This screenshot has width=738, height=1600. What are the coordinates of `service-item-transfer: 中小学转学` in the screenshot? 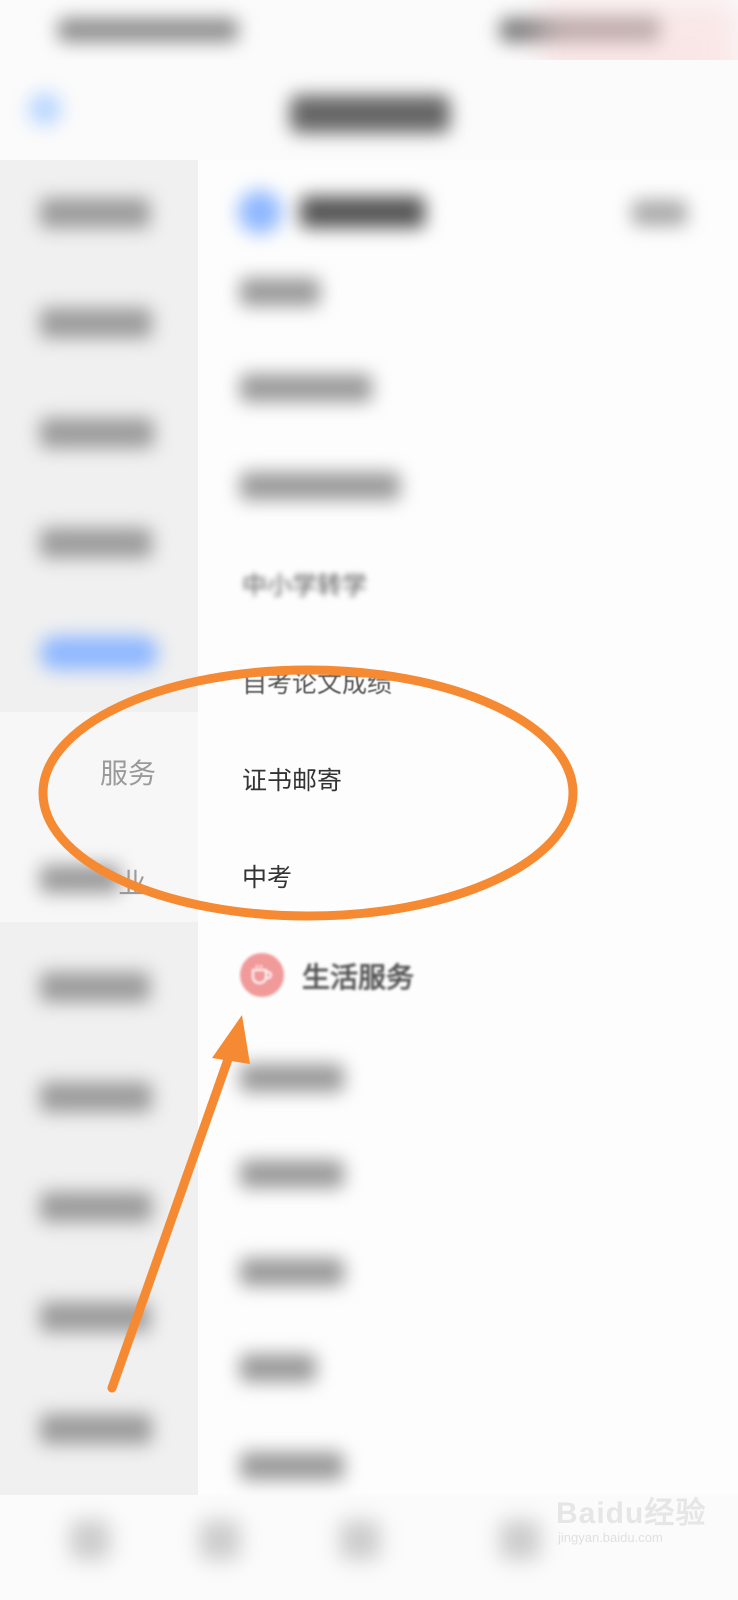 It's located at (304, 584).